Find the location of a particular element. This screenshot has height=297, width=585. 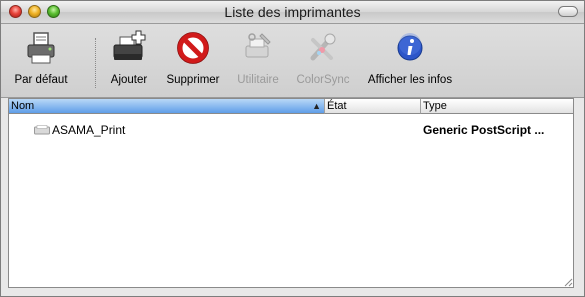

title-bar: Liste des imprimantes is located at coordinates (292, 12).